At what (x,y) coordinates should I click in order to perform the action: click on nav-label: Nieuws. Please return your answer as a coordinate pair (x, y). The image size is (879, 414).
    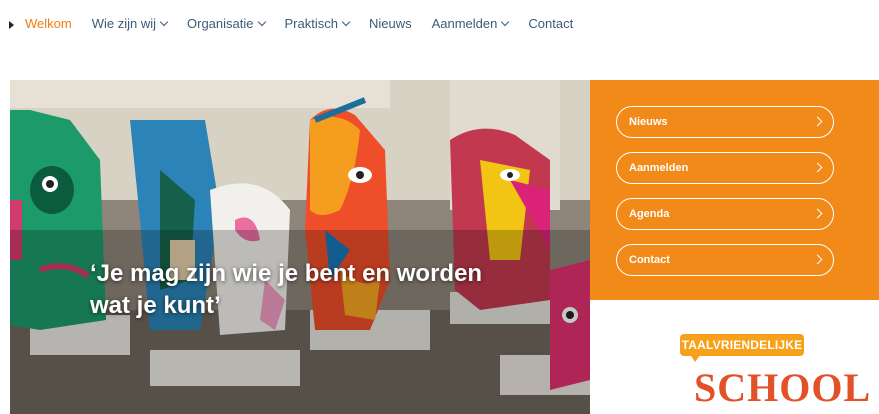
    Looking at the image, I should click on (390, 23).